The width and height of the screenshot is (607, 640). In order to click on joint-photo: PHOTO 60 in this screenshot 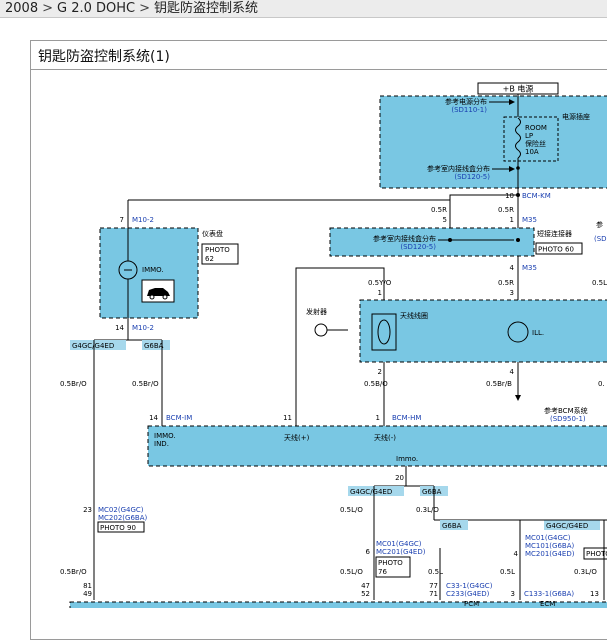, I will do `click(556, 250)`.